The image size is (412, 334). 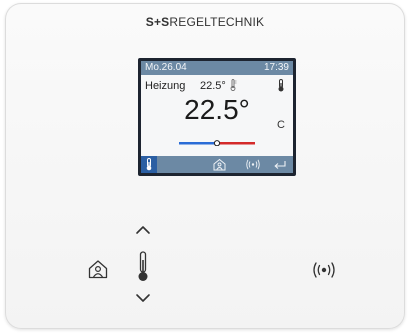 I want to click on mode-row: Heizung 22.5°, so click(x=217, y=86).